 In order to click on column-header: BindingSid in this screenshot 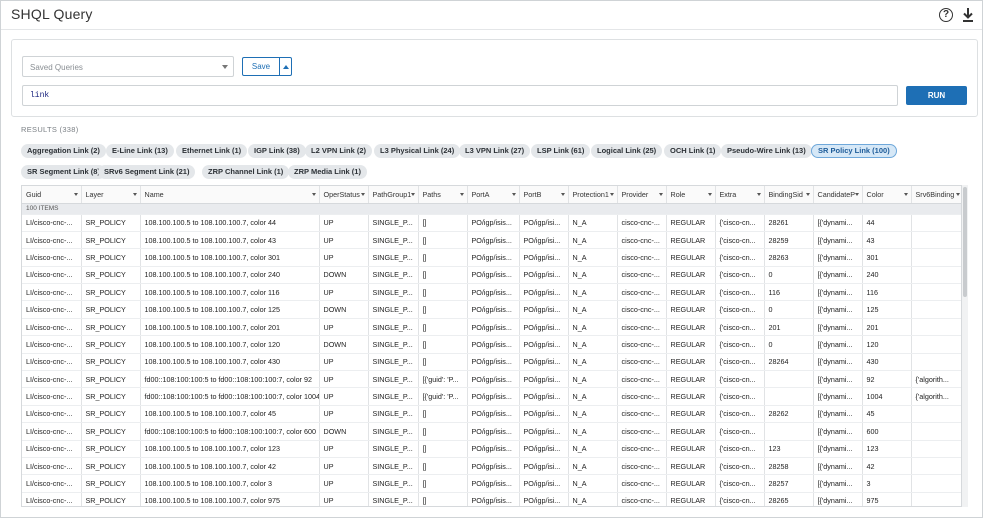, I will do `click(789, 195)`.